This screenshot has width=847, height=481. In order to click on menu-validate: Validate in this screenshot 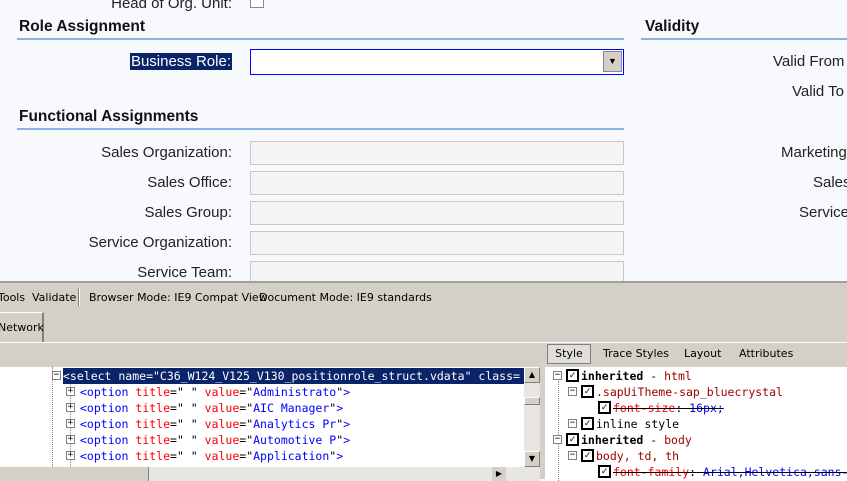, I will do `click(54, 297)`.